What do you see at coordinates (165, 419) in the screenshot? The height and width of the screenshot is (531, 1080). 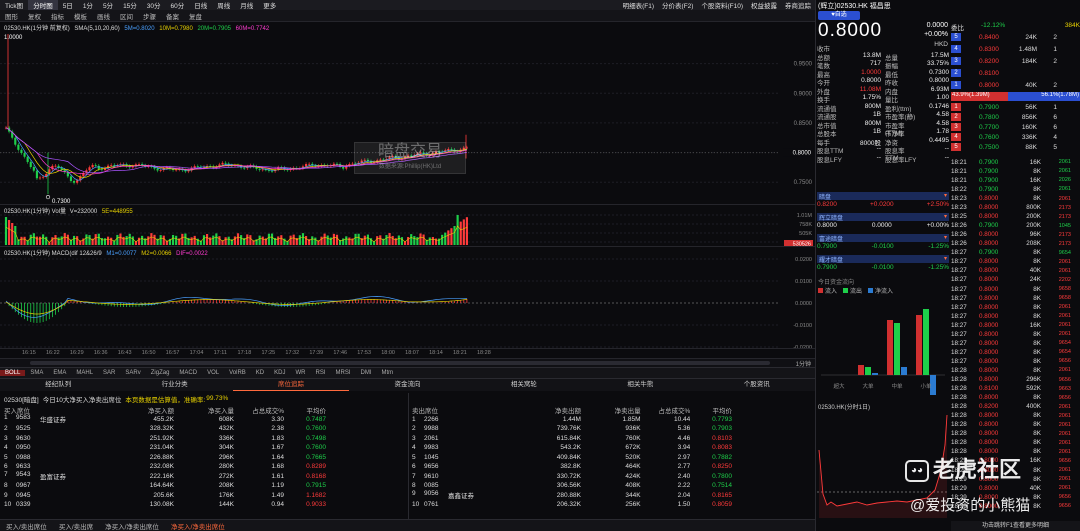 I see `table-row: 1 9583 华盛证券 455.2K 608K 3.30 0.7487` at bounding box center [165, 419].